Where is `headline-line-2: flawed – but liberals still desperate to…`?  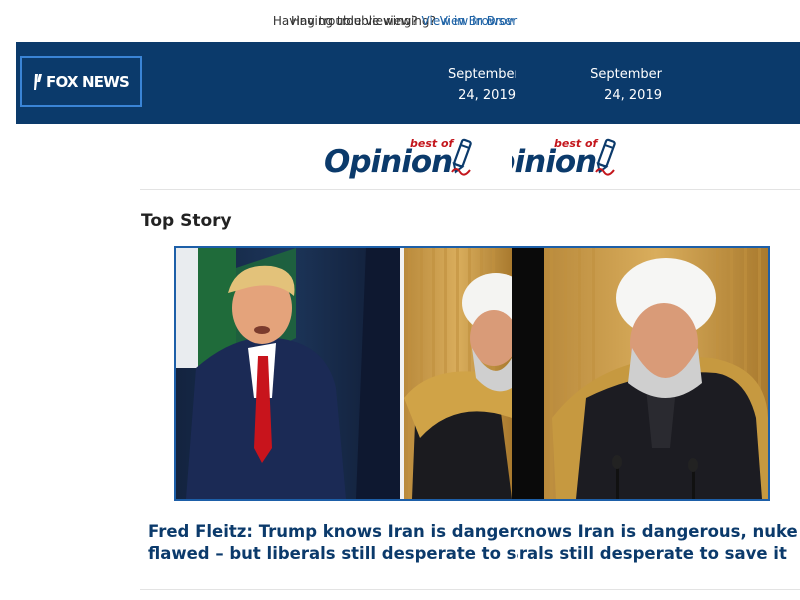 headline-line-2: flawed – but liberals still desperate to… is located at coordinates (333, 553).